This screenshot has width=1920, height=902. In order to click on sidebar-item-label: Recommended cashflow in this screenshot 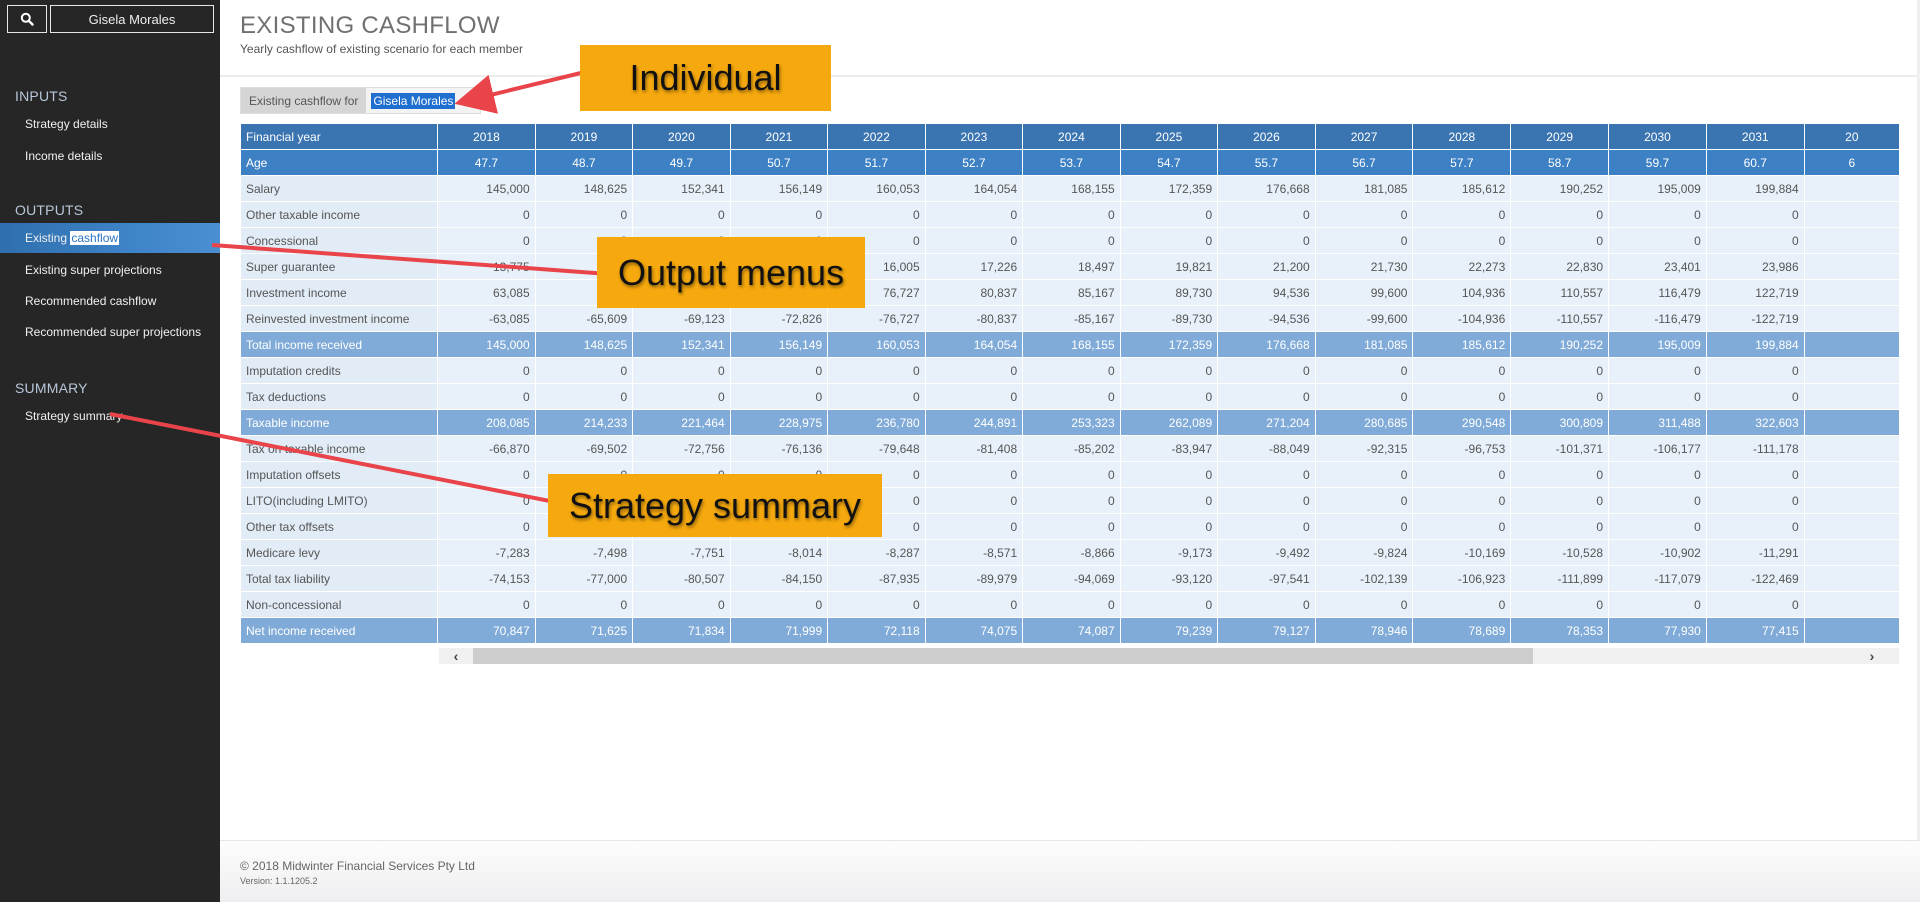, I will do `click(91, 301)`.